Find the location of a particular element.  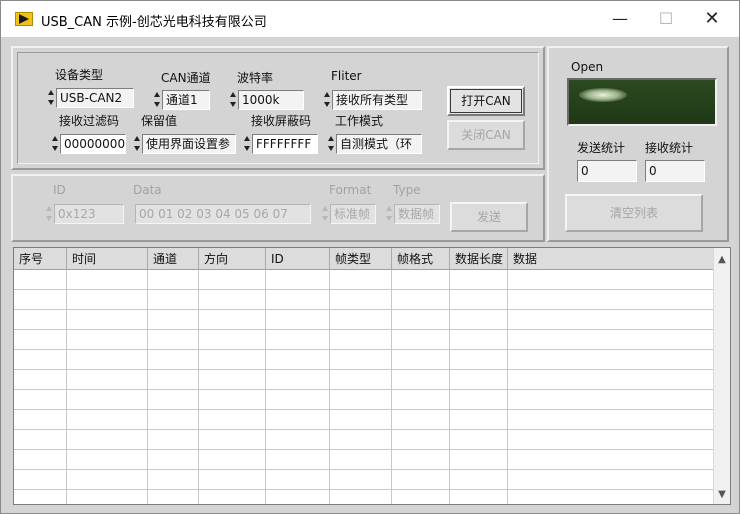

send-data-field: 00 01 02 03 04 05 06 07 is located at coordinates (223, 214).